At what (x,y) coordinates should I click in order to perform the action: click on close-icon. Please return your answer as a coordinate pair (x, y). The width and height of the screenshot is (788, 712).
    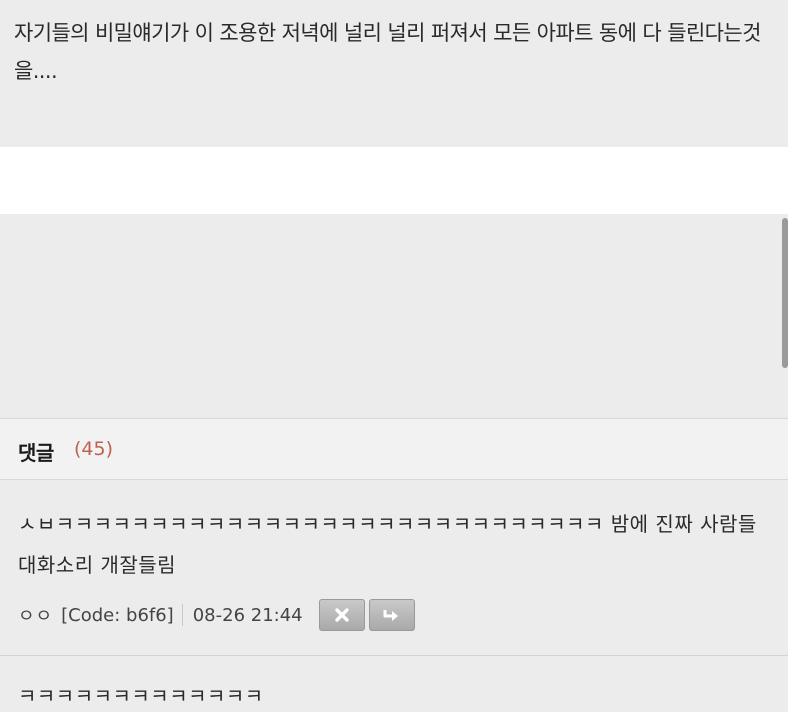
    Looking at the image, I should click on (341, 615).